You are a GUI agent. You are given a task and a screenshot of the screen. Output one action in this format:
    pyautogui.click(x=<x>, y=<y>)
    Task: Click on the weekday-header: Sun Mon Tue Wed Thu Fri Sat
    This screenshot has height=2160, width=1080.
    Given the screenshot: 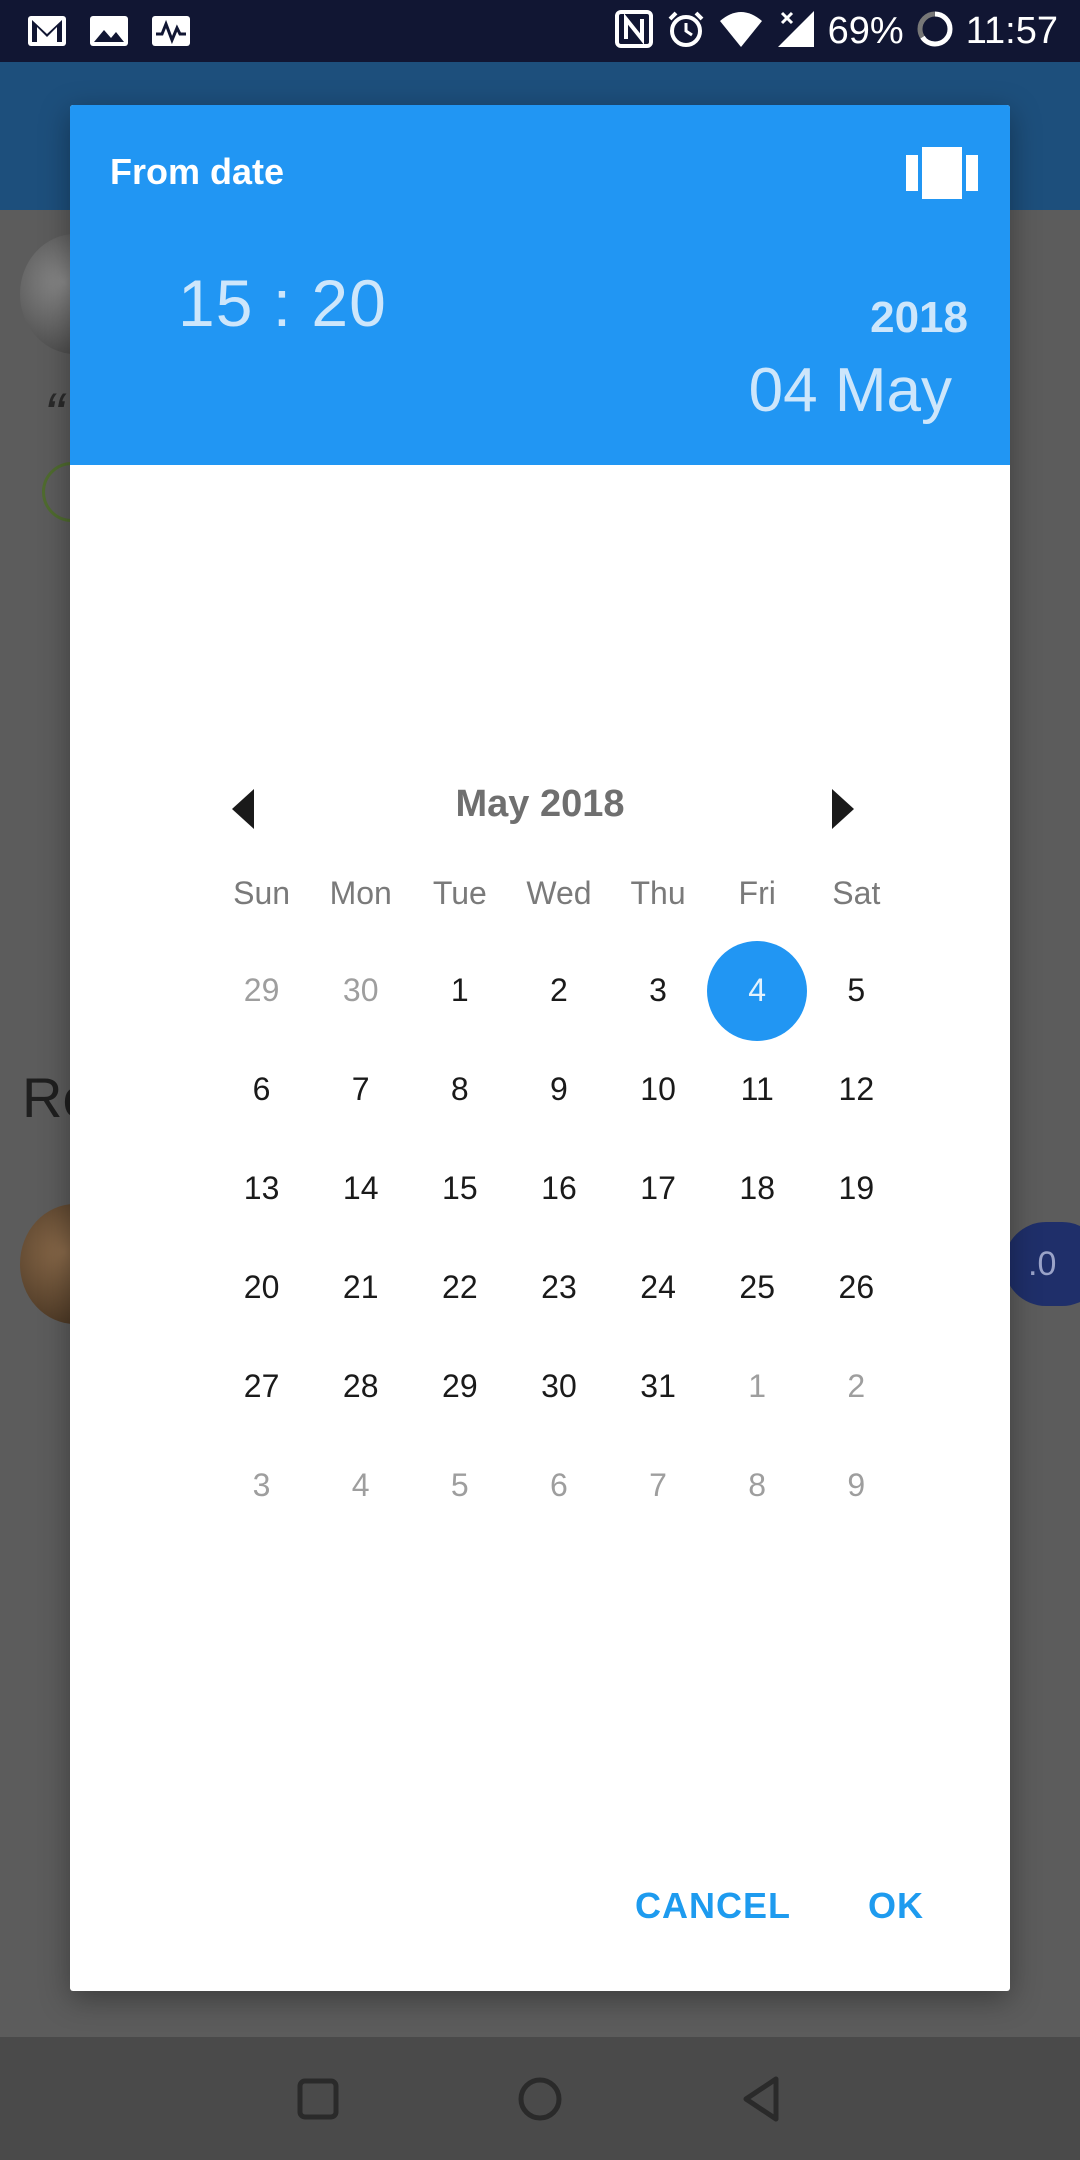 What is the action you would take?
    pyautogui.click(x=559, y=893)
    